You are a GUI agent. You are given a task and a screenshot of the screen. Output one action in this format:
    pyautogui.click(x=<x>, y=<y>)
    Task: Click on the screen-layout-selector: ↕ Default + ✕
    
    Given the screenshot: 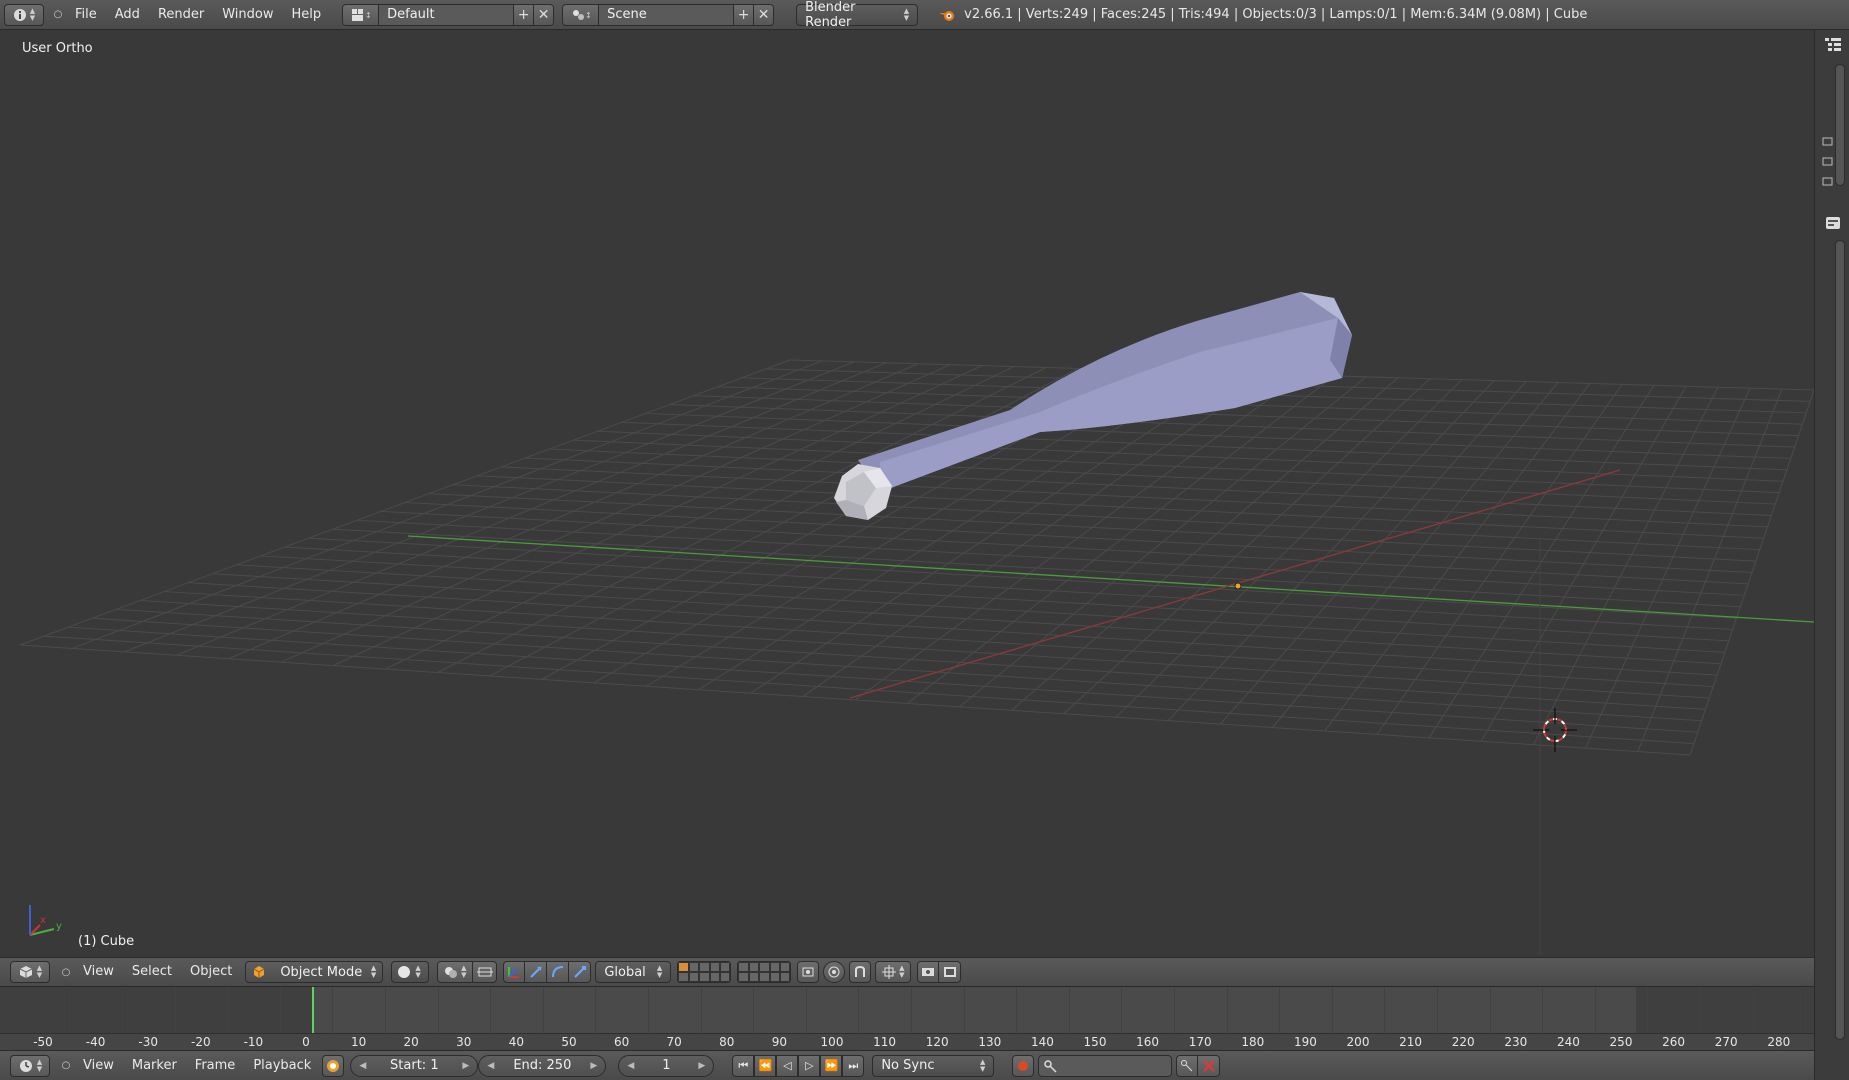 What is the action you would take?
    pyautogui.click(x=448, y=14)
    